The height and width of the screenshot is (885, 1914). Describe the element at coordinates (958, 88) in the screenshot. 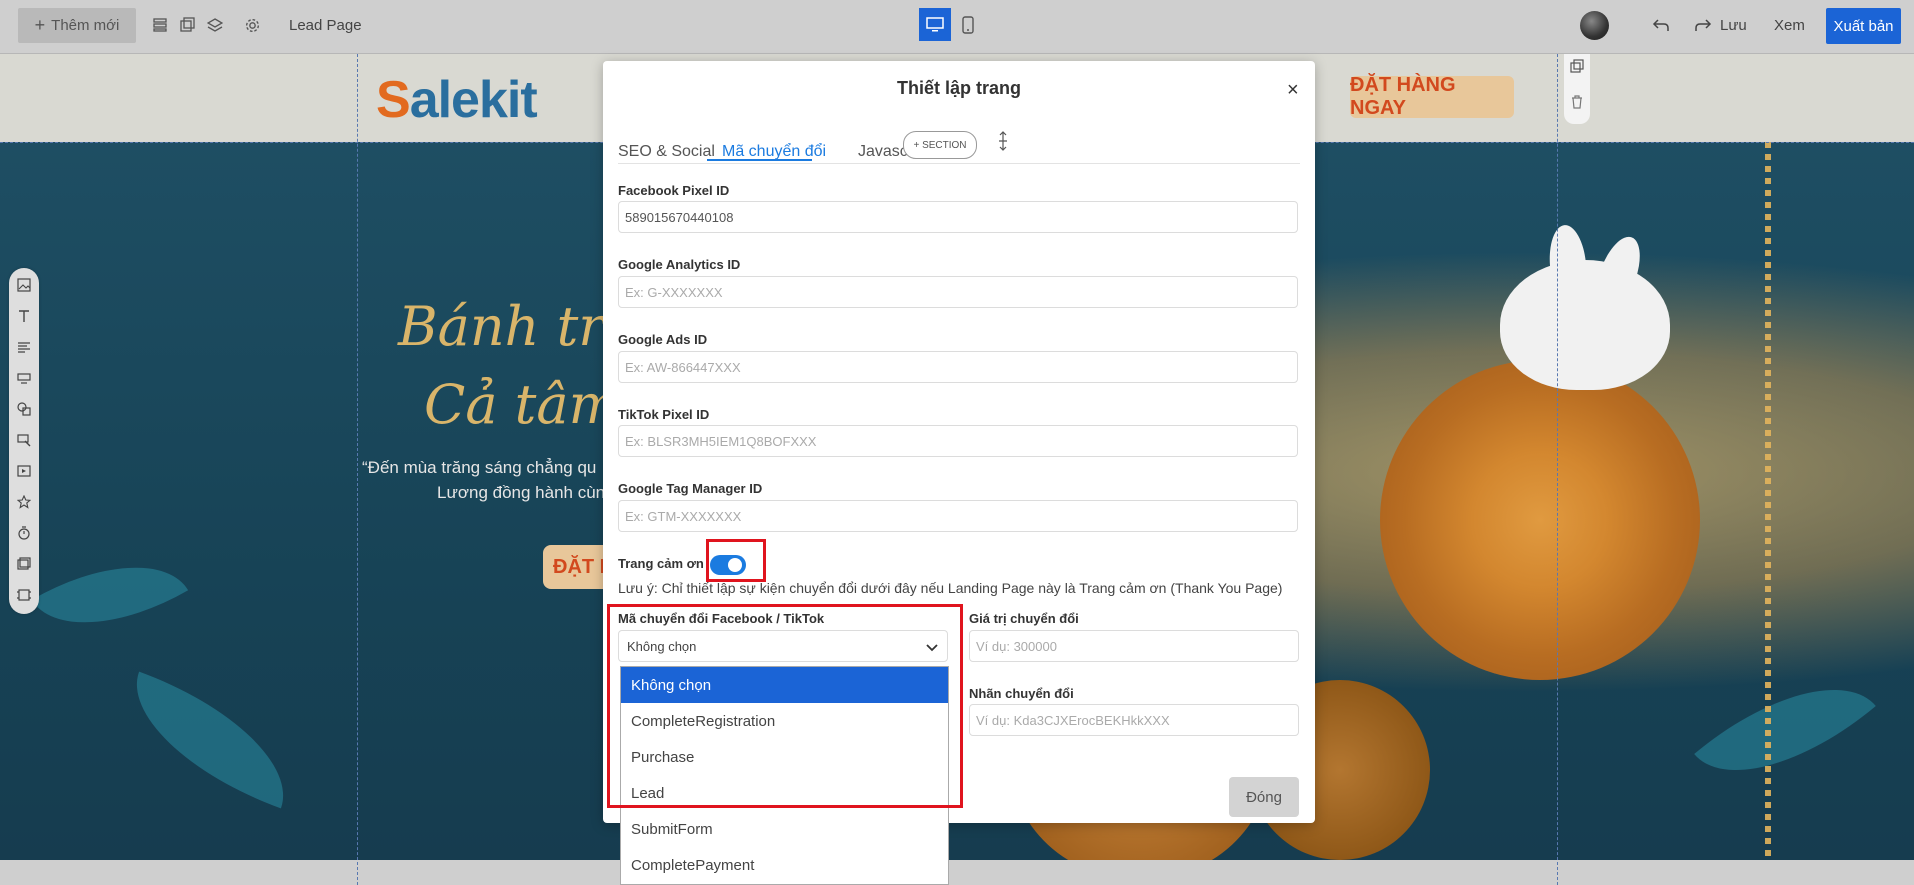

I see `modal-title: Thiết lập trang` at that location.